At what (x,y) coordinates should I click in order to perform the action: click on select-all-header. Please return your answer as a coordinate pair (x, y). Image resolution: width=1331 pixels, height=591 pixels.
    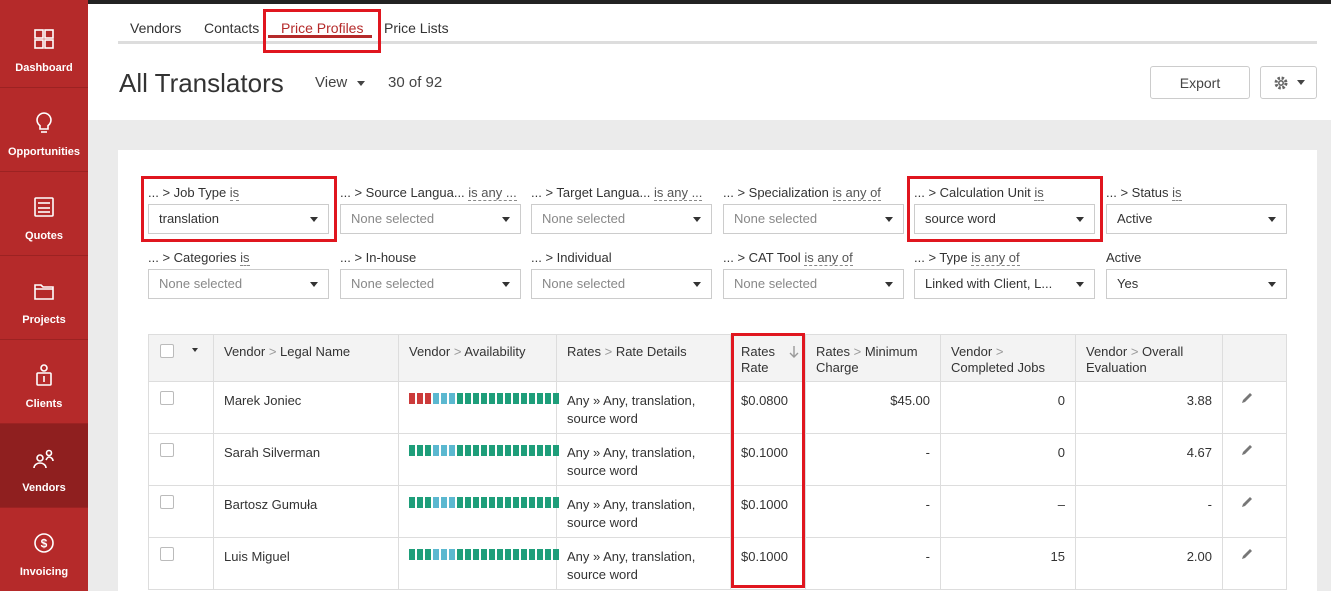
    Looking at the image, I should click on (181, 359).